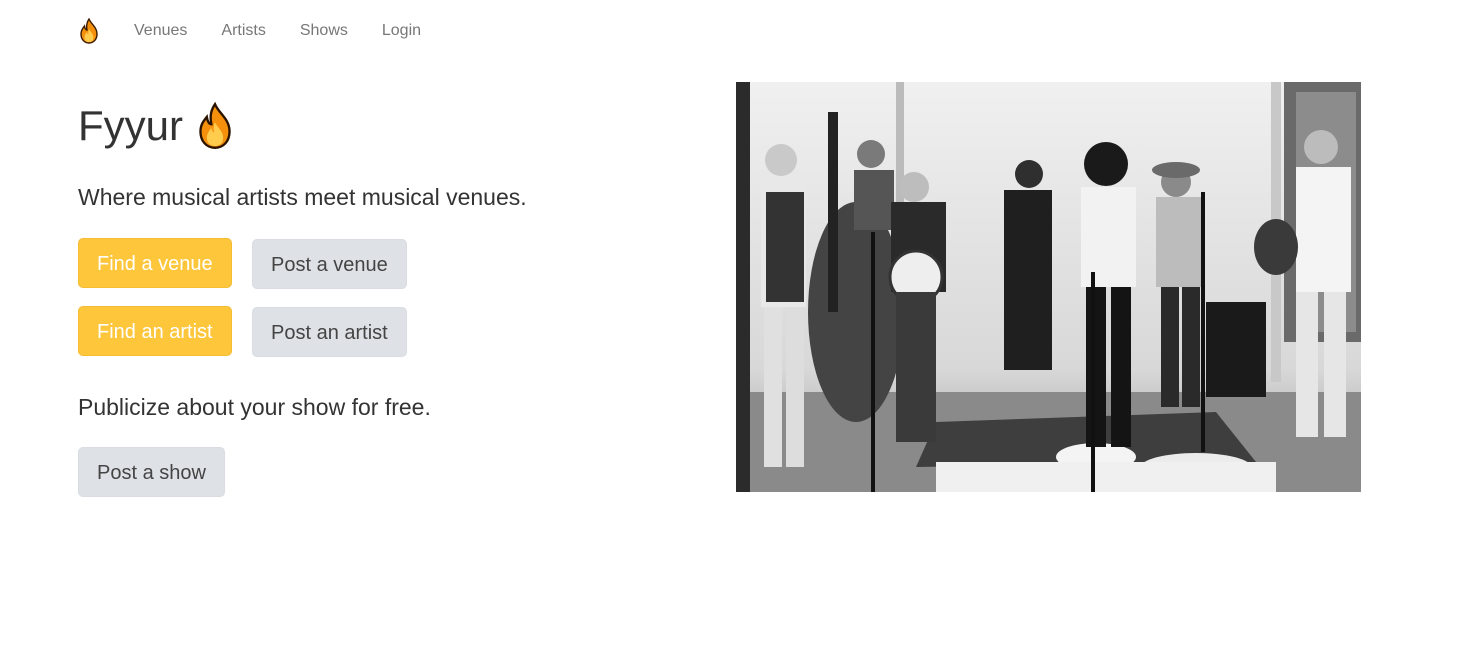 The width and height of the screenshot is (1472, 661). What do you see at coordinates (266, 31) in the screenshot?
I see `navbar: Venues Artists Shows Login` at bounding box center [266, 31].